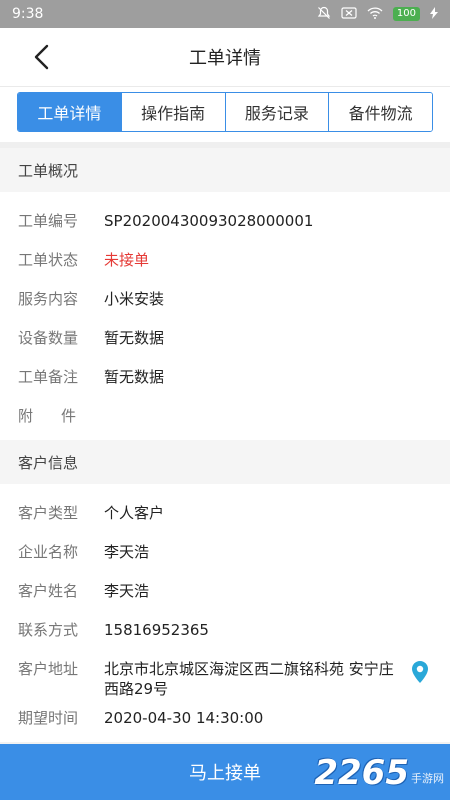 The width and height of the screenshot is (450, 800). What do you see at coordinates (134, 299) in the screenshot?
I see `service-content-value: 小米安装` at bounding box center [134, 299].